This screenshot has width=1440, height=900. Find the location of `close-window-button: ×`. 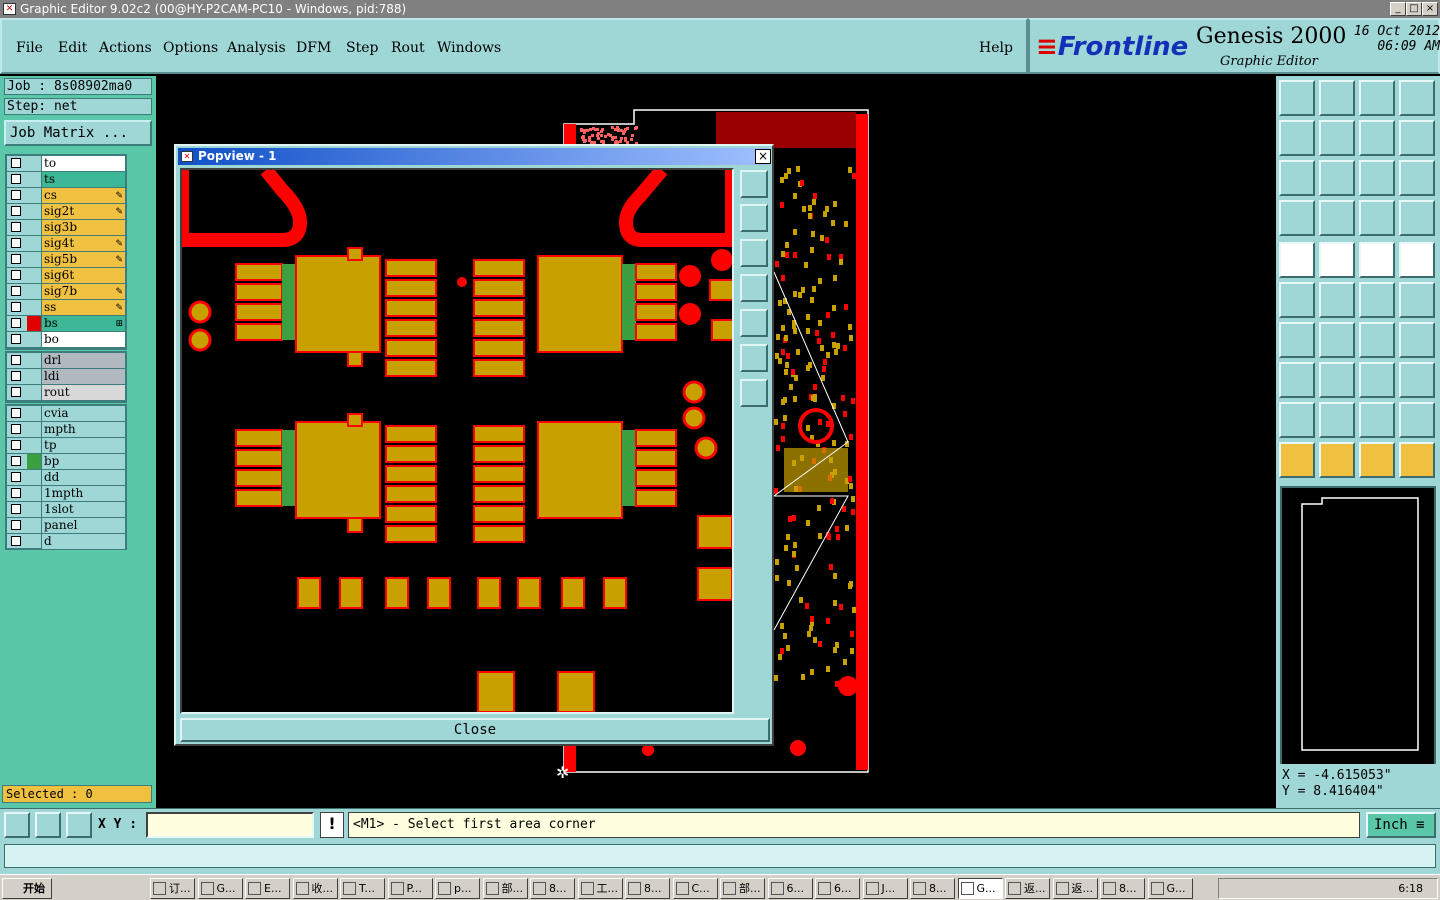

close-window-button: × is located at coordinates (1430, 9).